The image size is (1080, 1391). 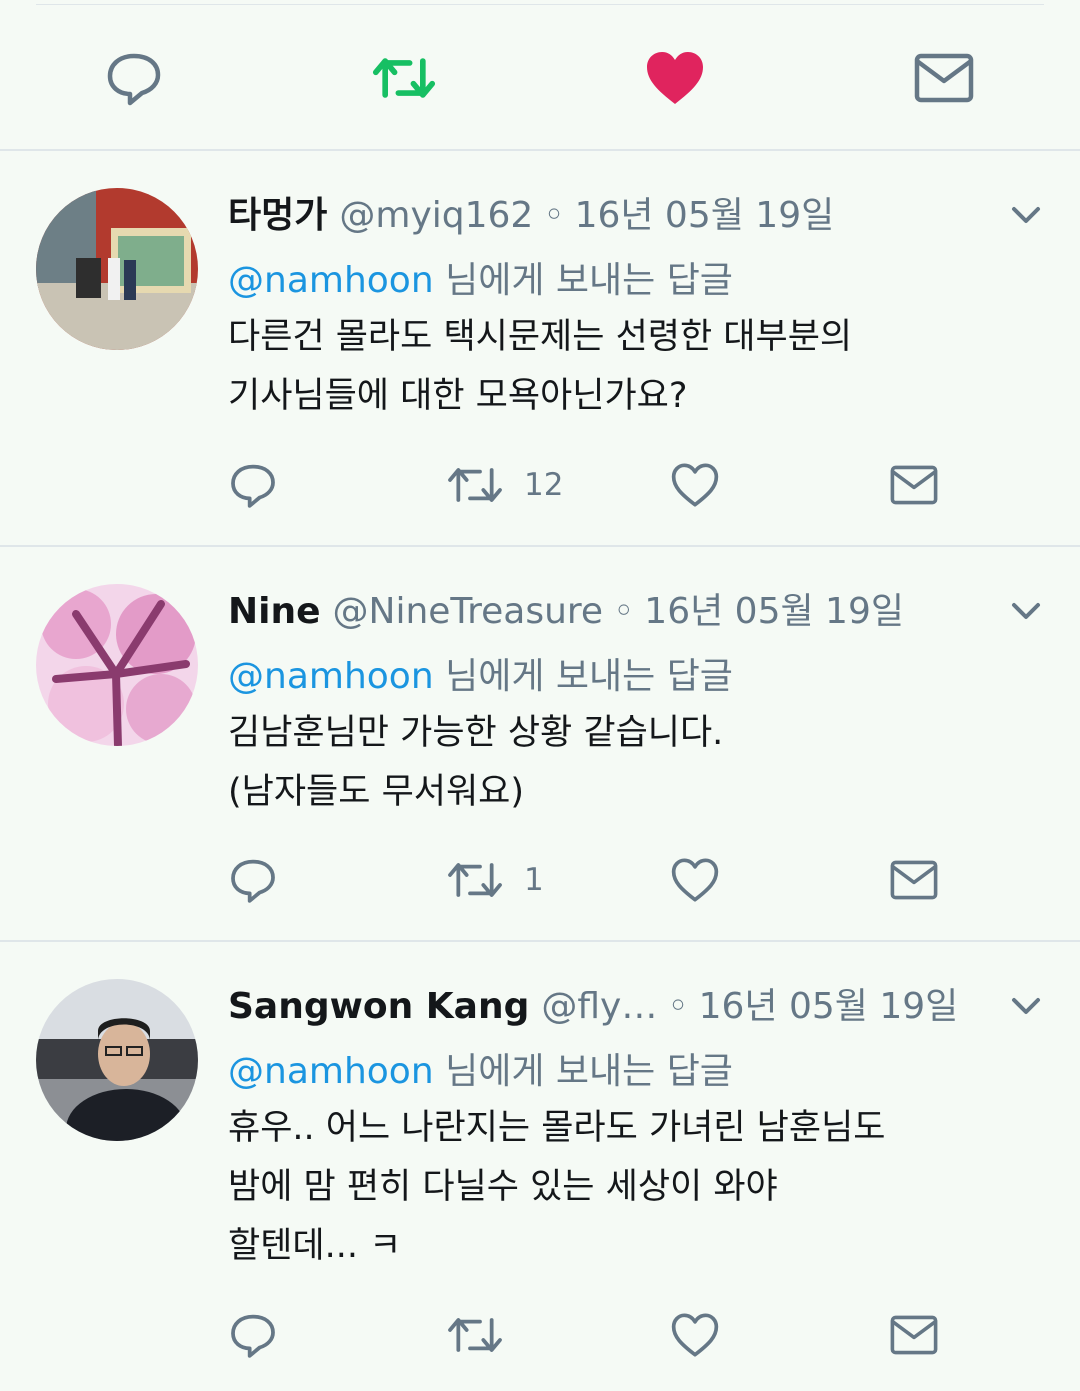 I want to click on display-name: Nine, so click(x=274, y=611).